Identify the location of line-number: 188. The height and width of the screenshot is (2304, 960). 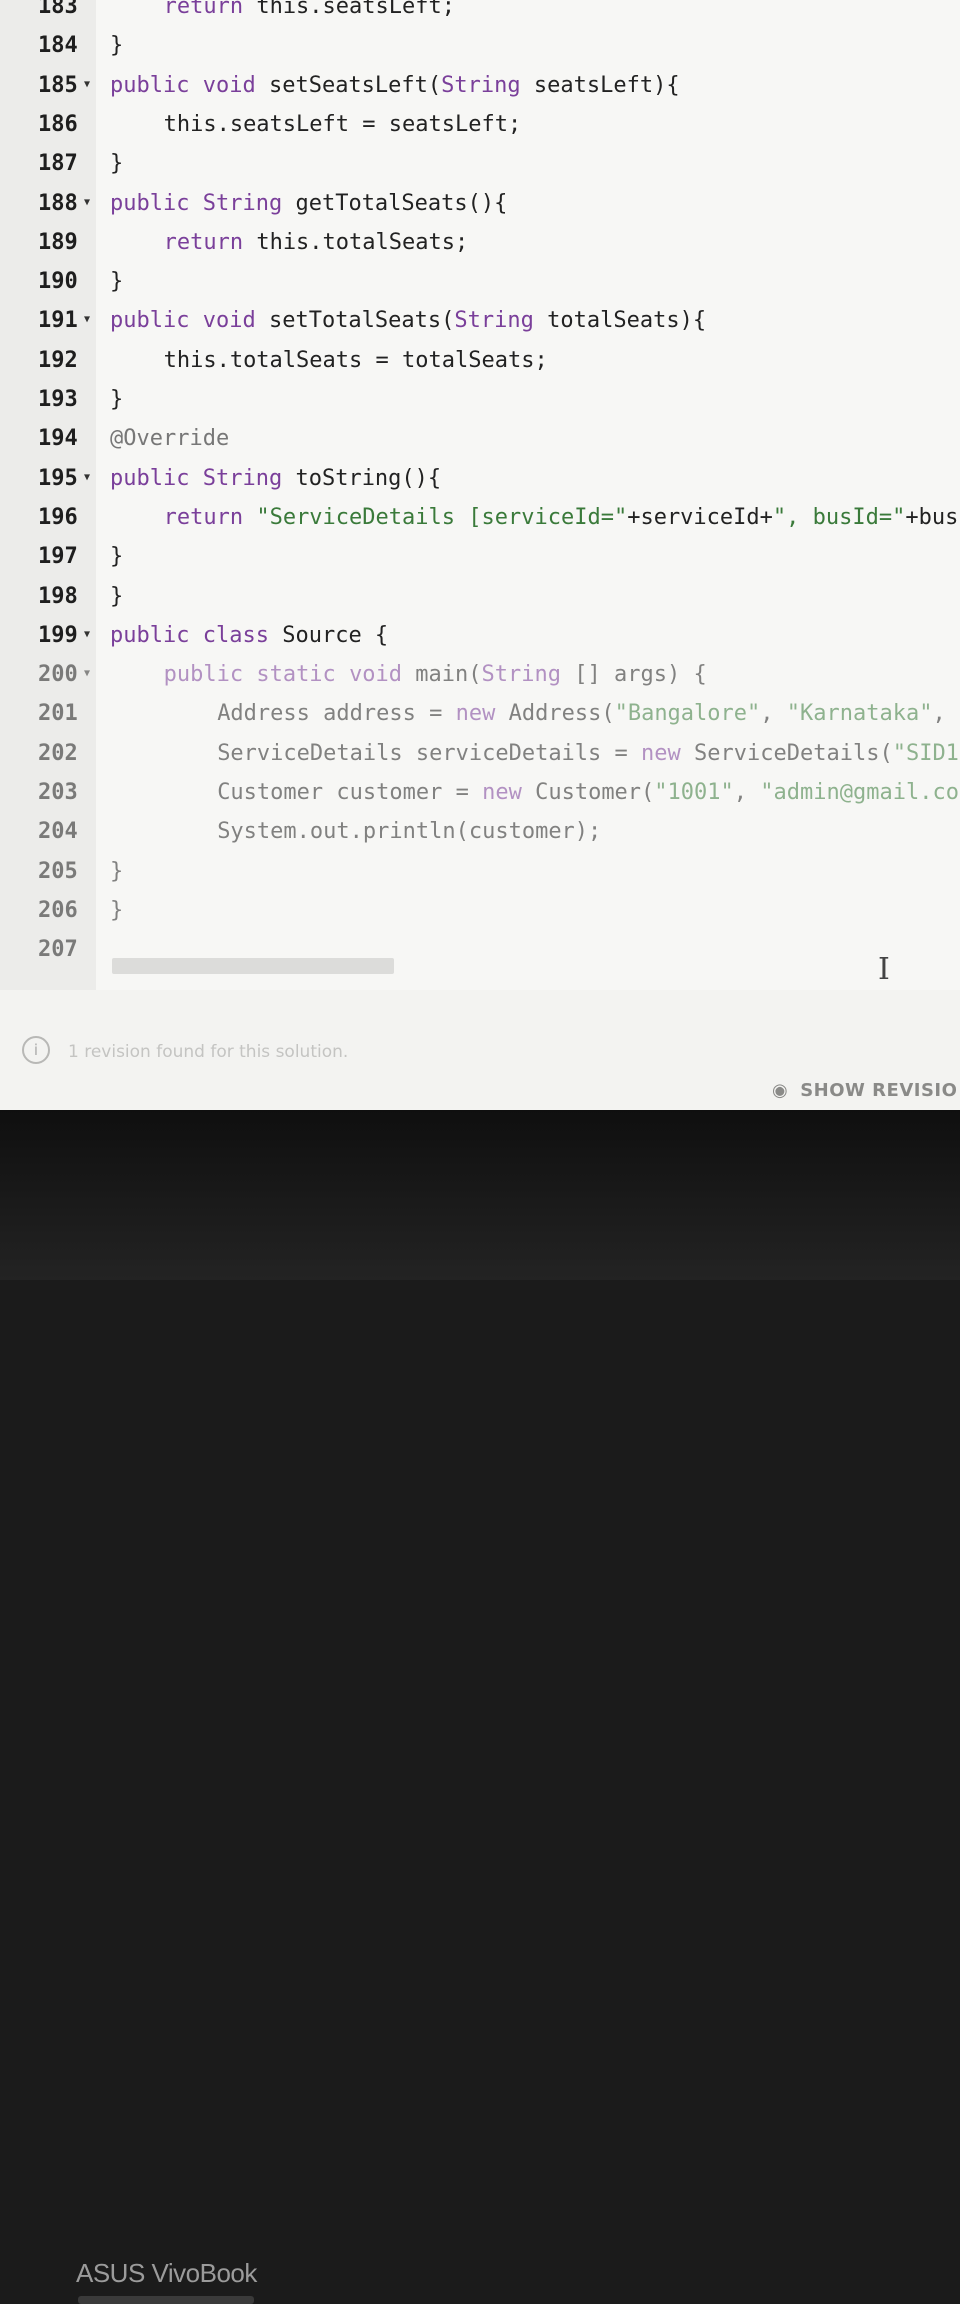
(58, 203).